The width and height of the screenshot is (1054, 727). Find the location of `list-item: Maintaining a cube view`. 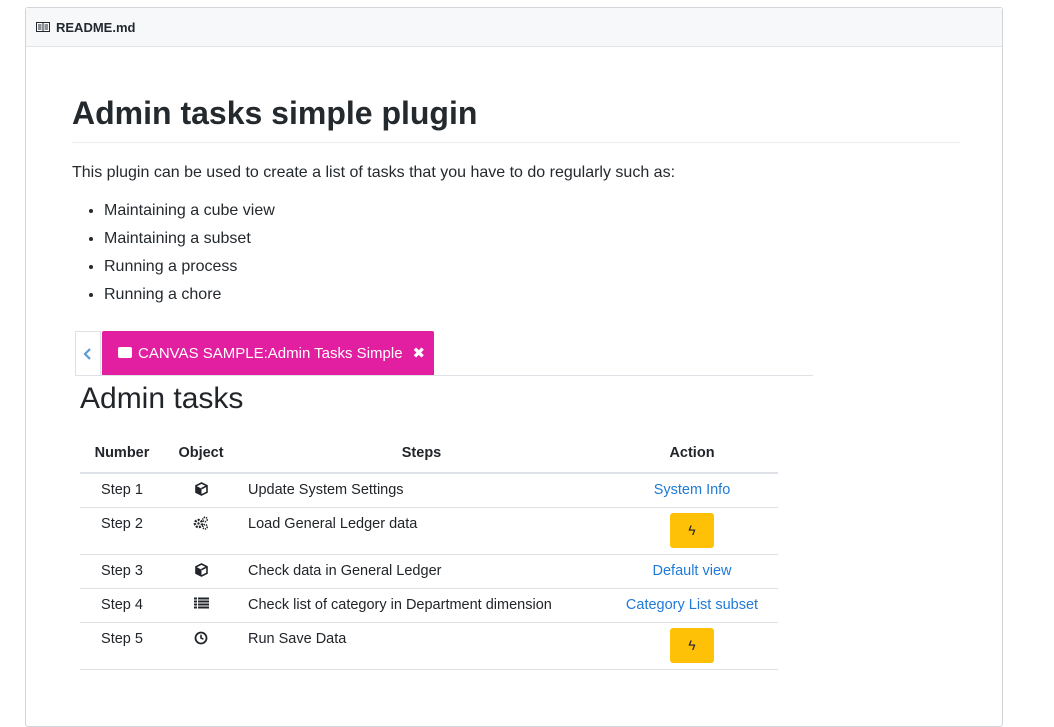

list-item: Maintaining a cube view is located at coordinates (532, 211).